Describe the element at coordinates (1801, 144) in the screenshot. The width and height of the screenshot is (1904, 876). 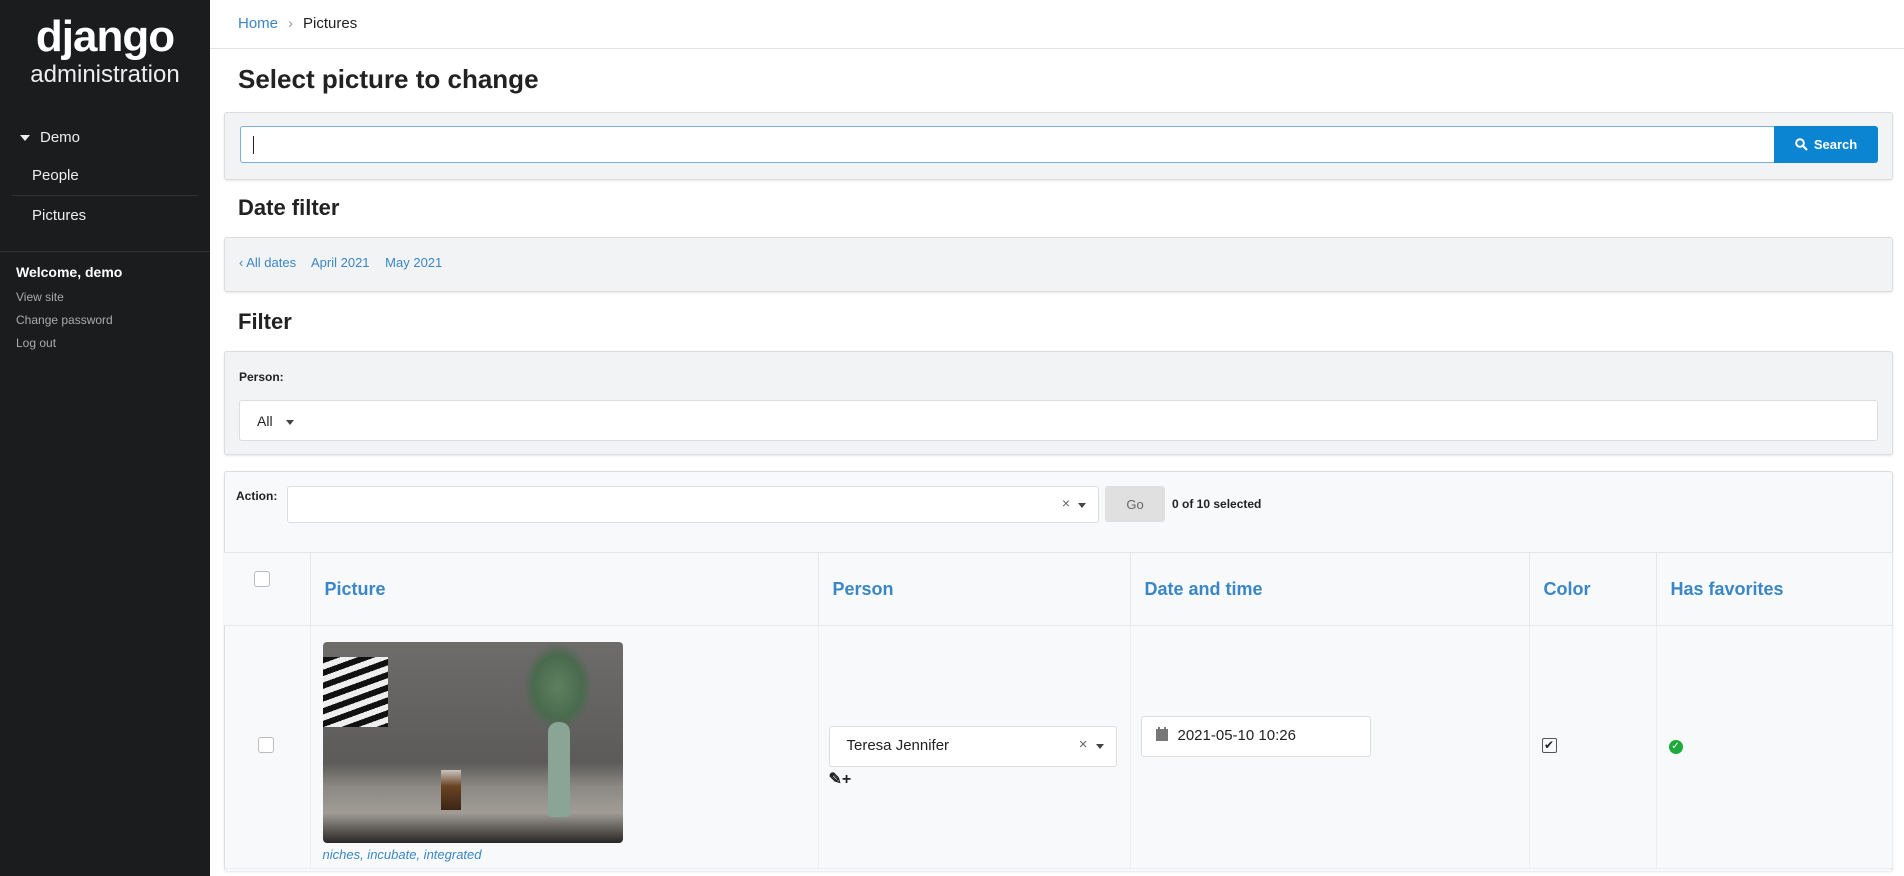
I see `search-icon` at that location.